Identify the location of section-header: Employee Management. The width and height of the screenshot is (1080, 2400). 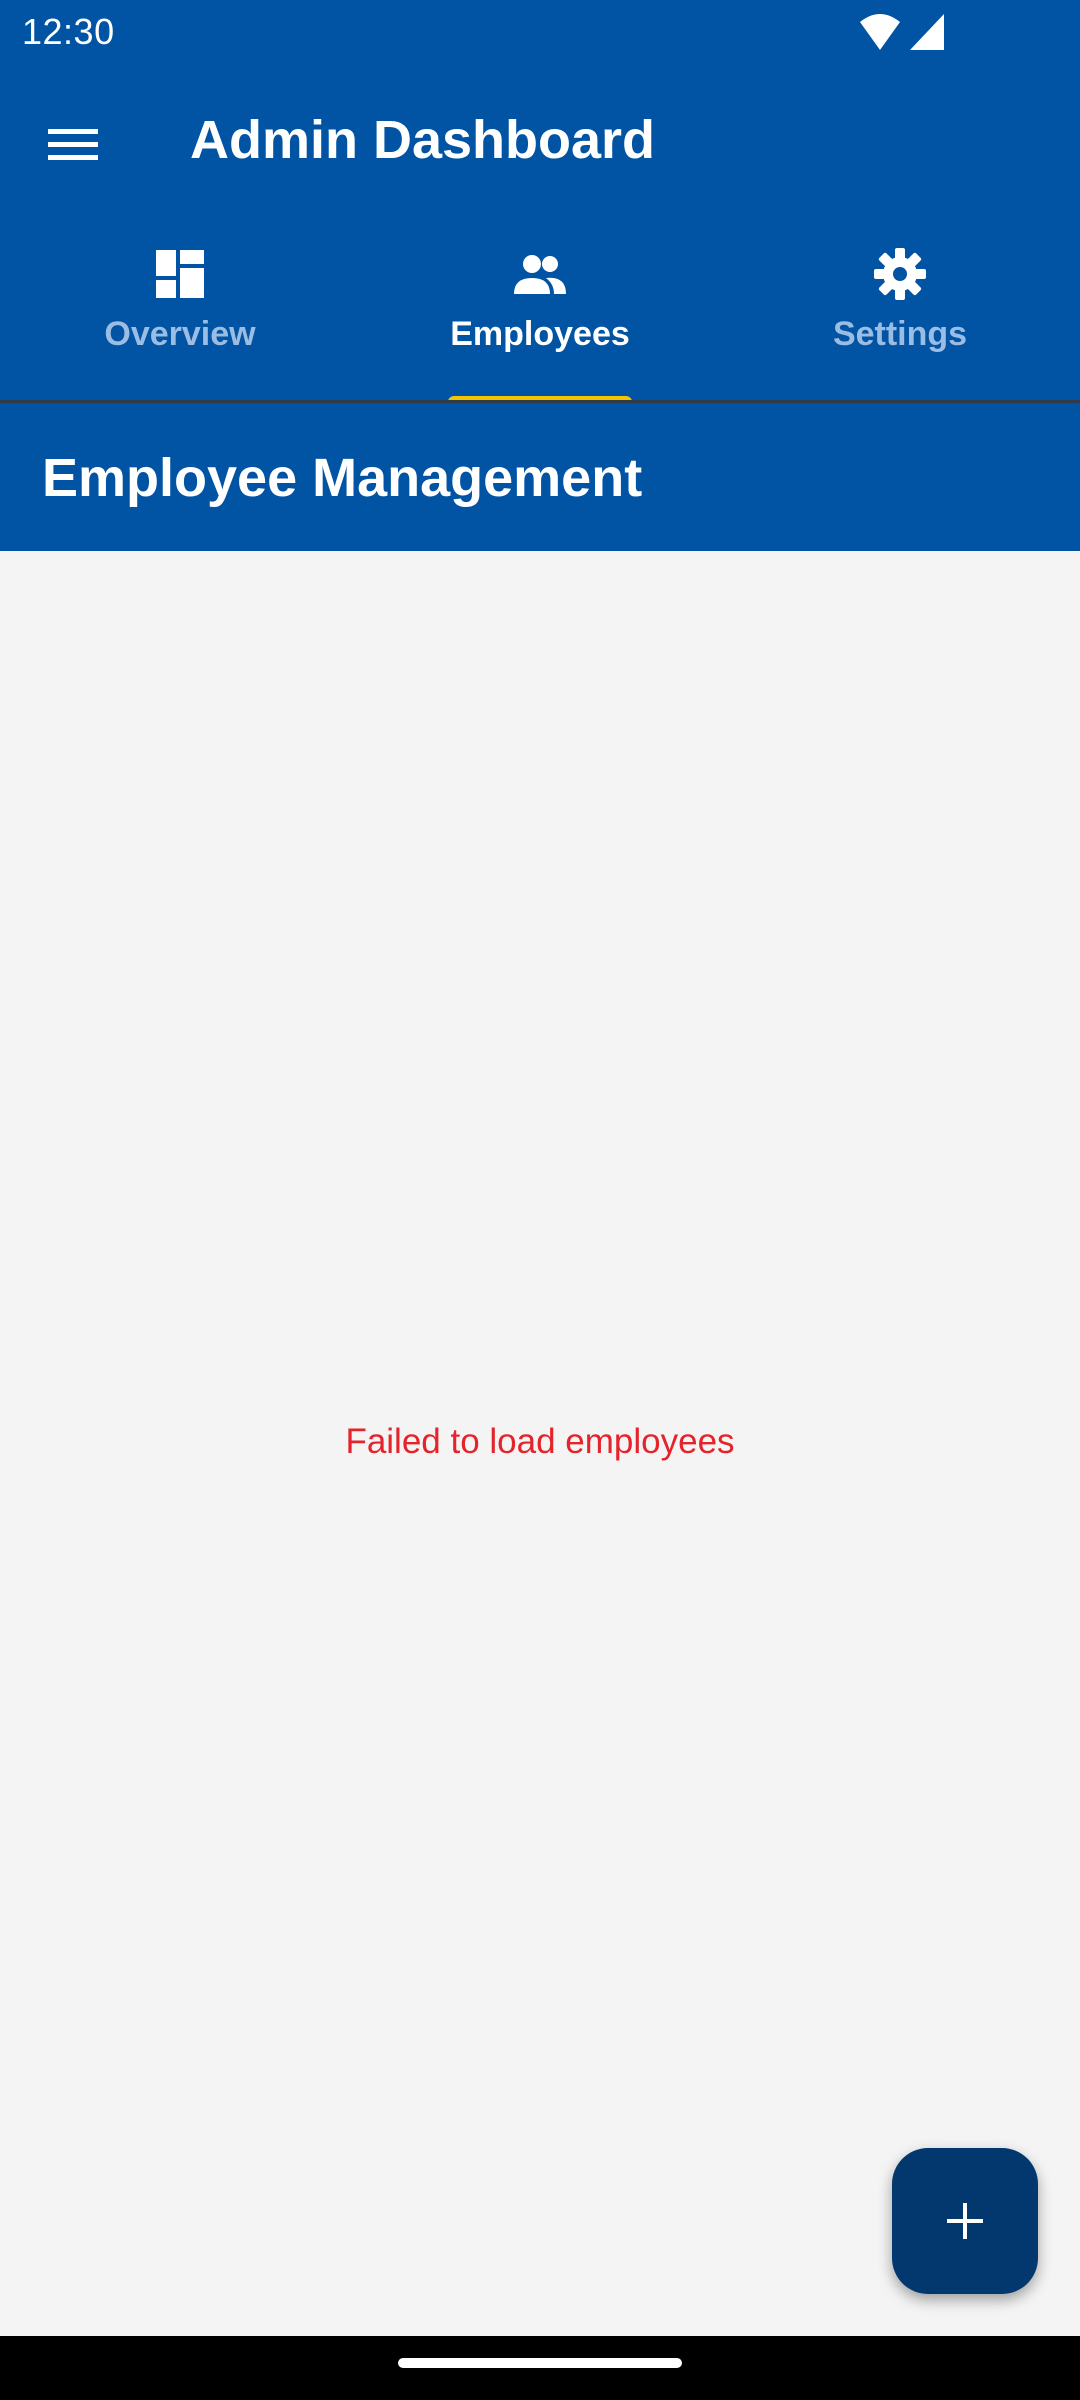
(540, 477).